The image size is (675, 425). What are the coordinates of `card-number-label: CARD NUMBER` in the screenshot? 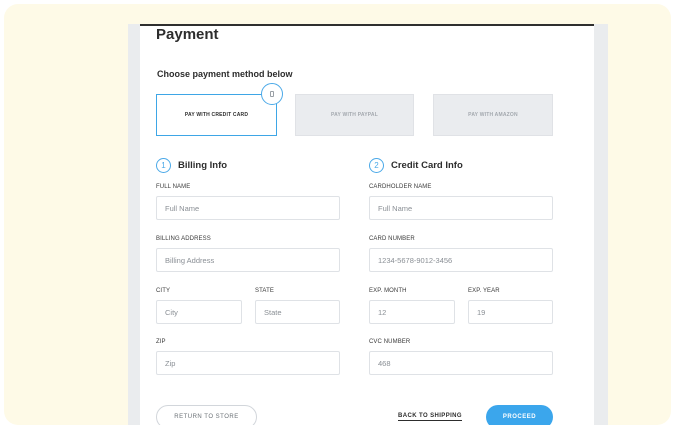 It's located at (392, 239).